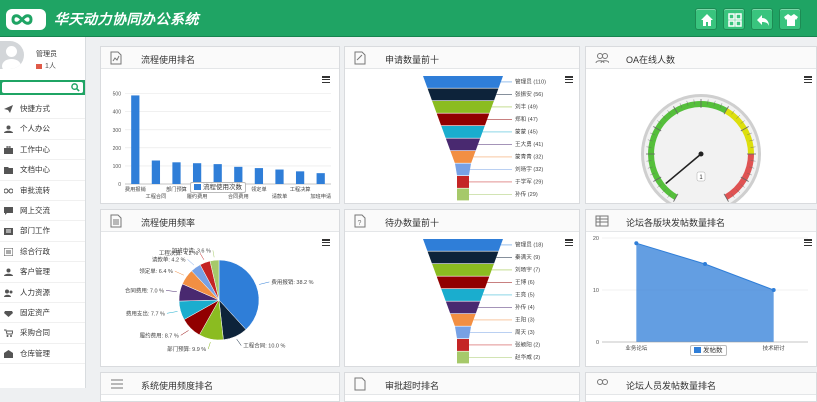 The image size is (817, 402). Describe the element at coordinates (602, 382) in the screenshot. I see `users-icon` at that location.